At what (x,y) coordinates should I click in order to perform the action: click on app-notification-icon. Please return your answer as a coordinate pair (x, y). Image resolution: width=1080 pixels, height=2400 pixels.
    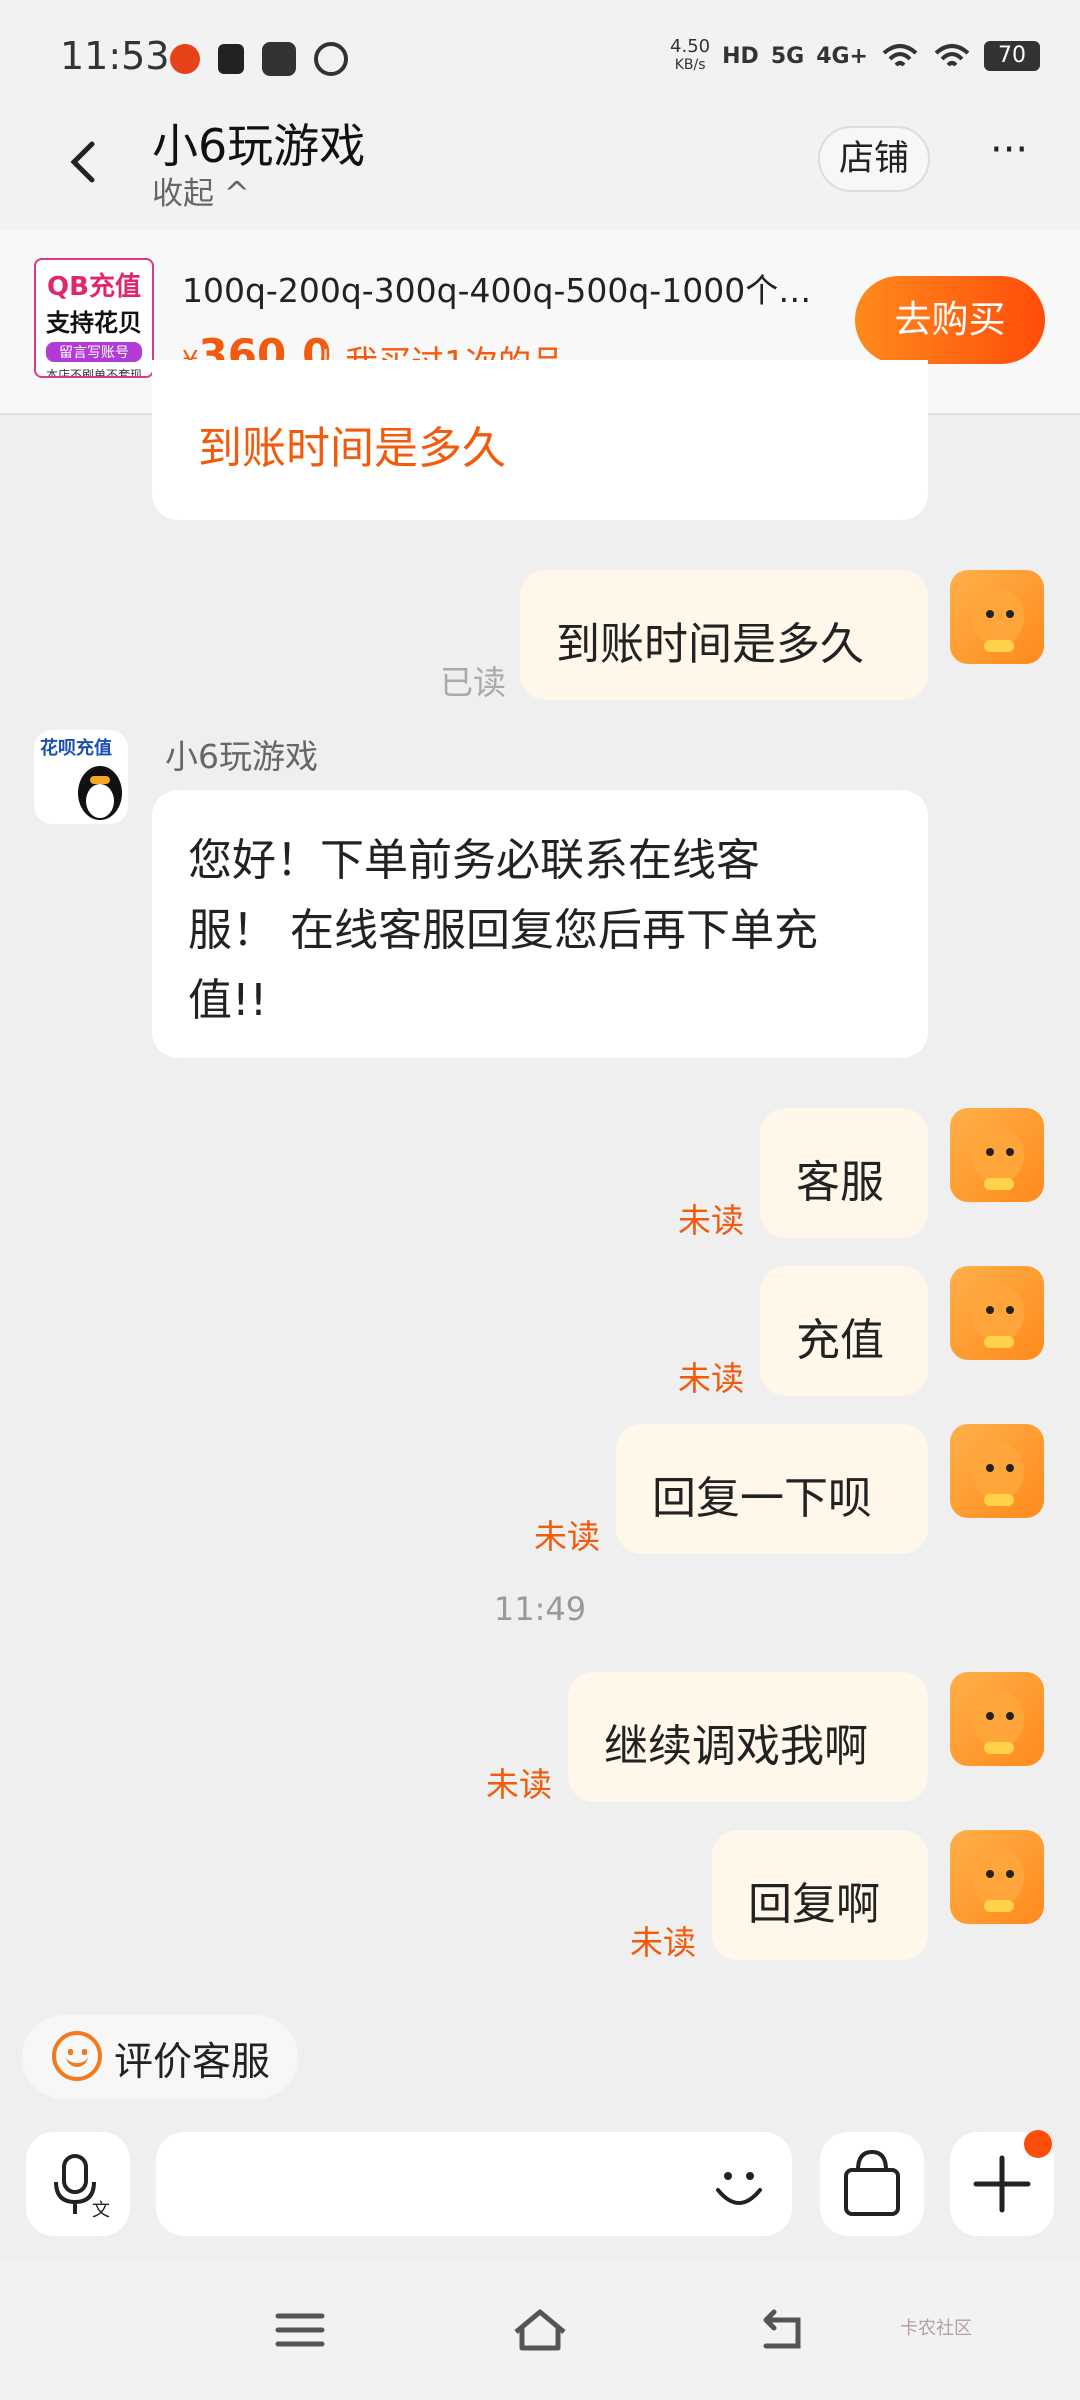
    Looking at the image, I should click on (185, 59).